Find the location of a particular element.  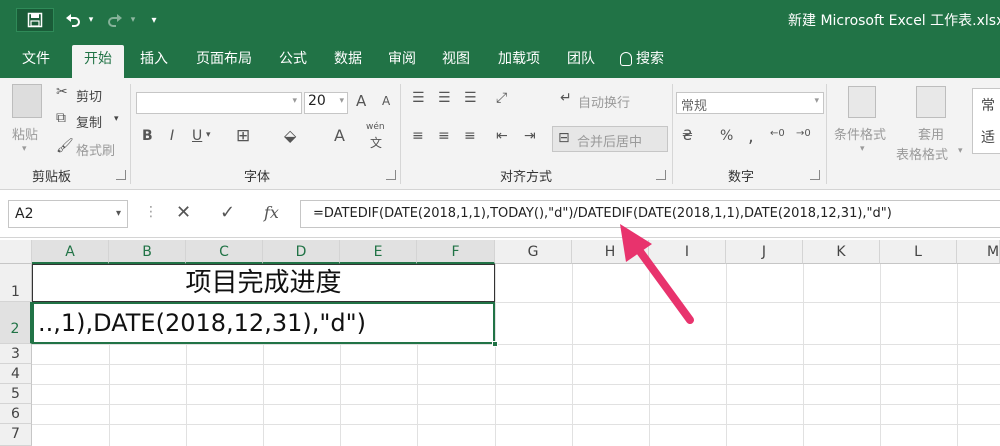

grow-font-button: A is located at coordinates (361, 101).